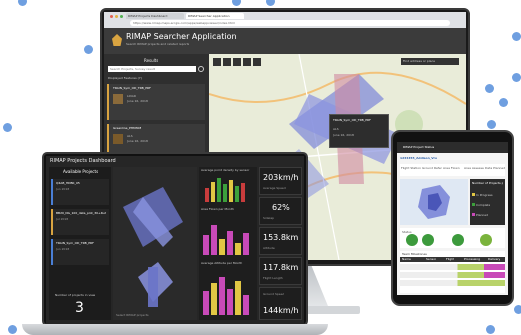 The image size is (521, 335). Describe the element at coordinates (222, 263) in the screenshot. I see `chart-title: Average Altitude per Month` at that location.